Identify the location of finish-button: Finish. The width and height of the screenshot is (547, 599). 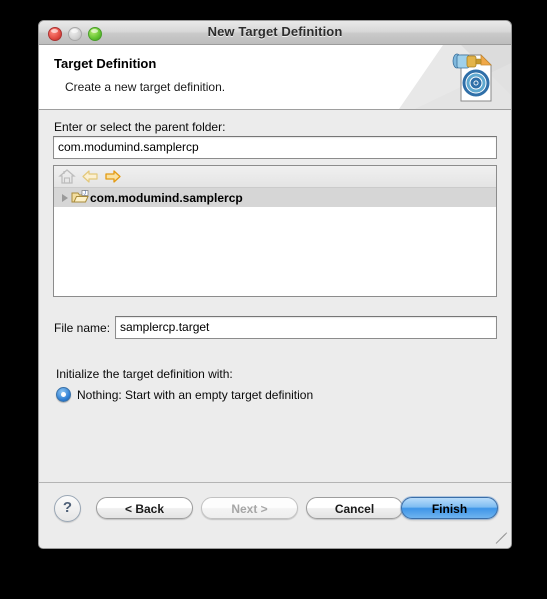
(449, 508).